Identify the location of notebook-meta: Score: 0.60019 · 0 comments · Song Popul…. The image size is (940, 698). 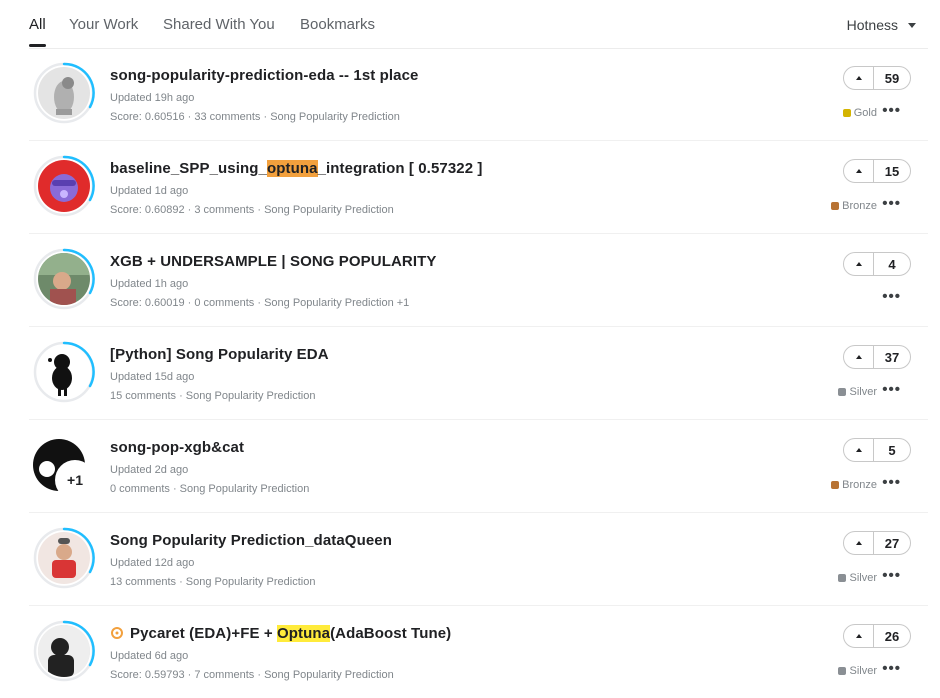
(260, 303).